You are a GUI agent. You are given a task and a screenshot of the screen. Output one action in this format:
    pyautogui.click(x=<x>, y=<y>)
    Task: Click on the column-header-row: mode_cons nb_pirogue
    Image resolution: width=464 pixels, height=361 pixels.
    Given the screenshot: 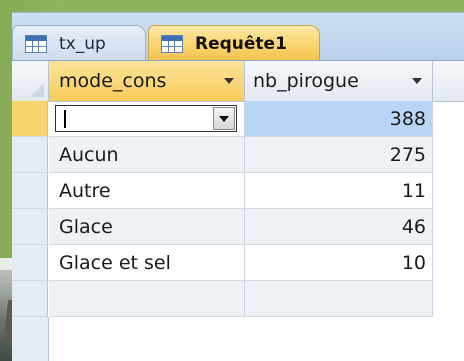 What is the action you would take?
    pyautogui.click(x=238, y=81)
    